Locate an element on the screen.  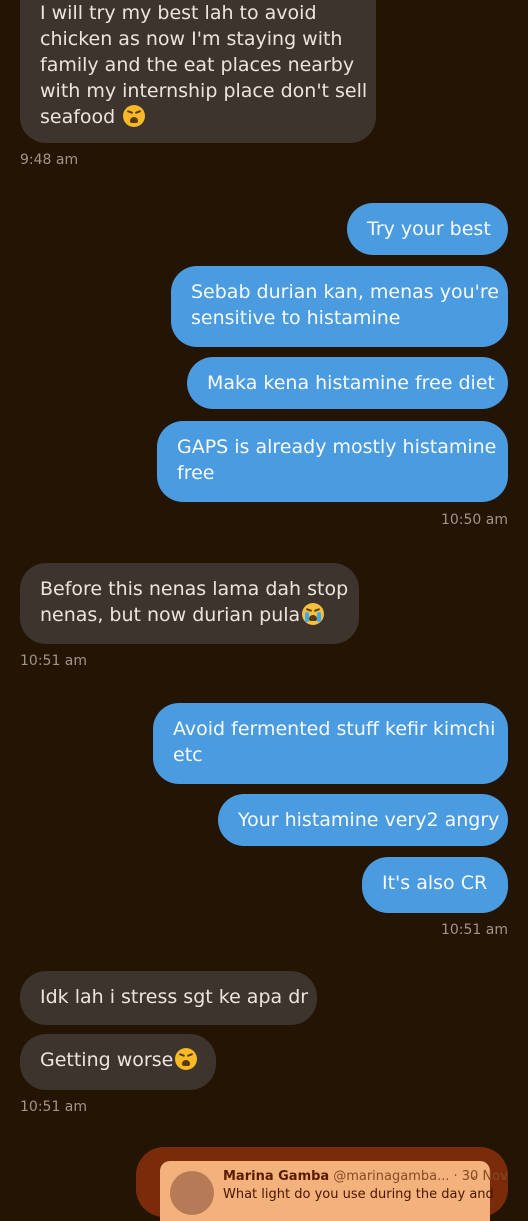
message-line: free is located at coordinates (196, 473).